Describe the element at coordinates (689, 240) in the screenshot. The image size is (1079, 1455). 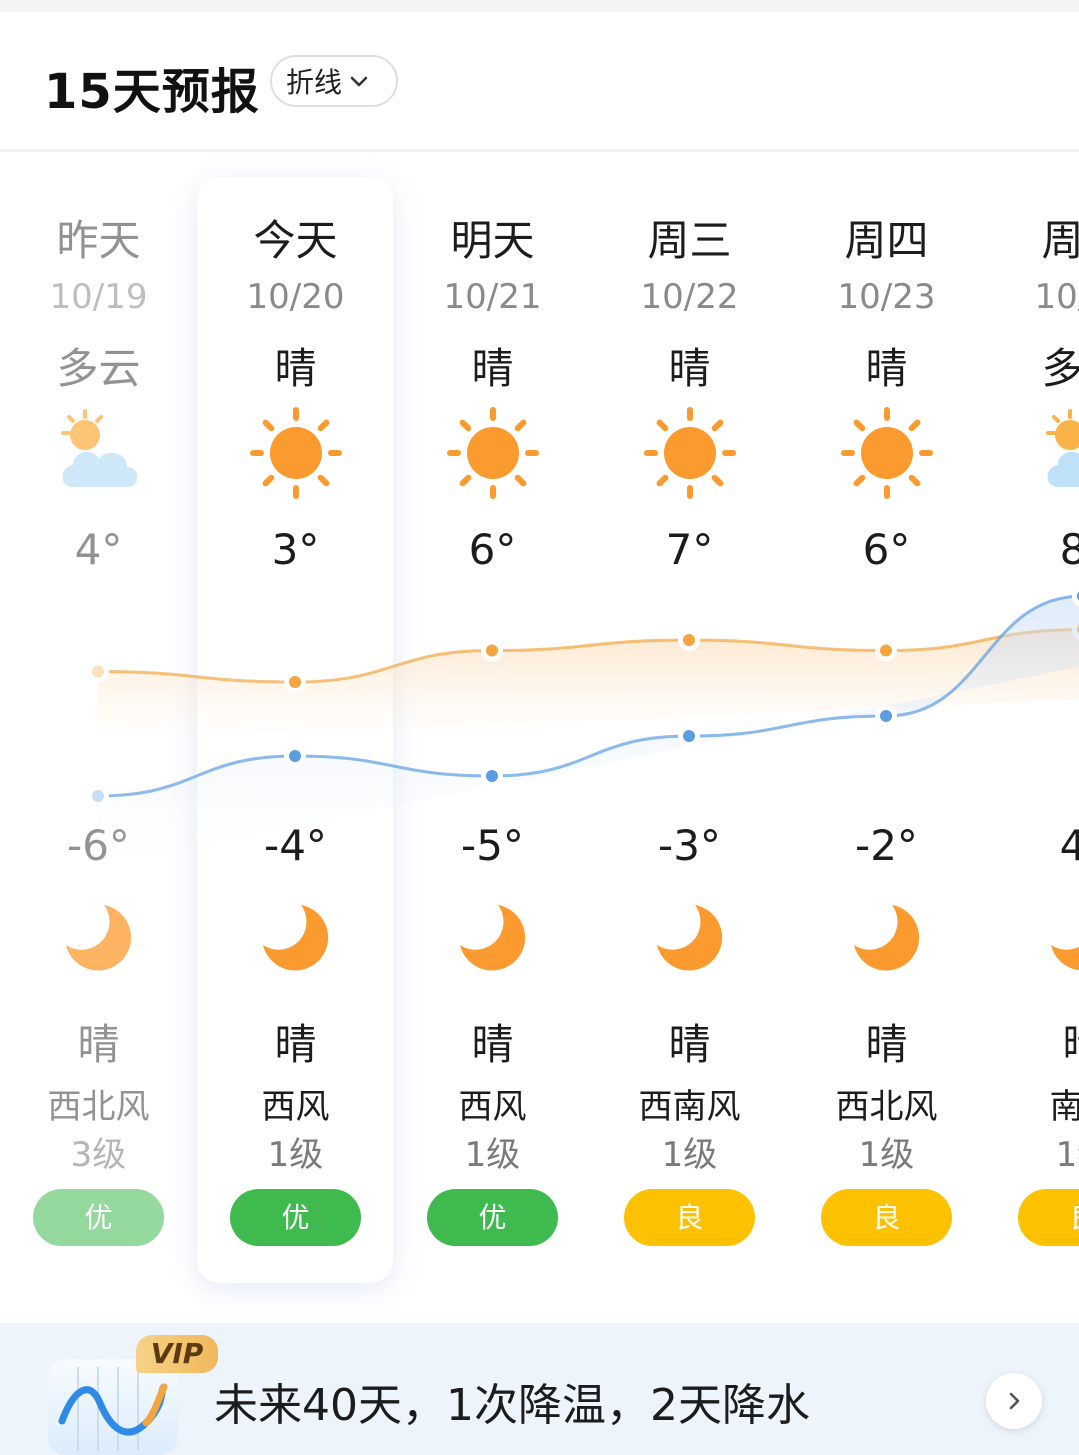
I see `day-label: 周三` at that location.